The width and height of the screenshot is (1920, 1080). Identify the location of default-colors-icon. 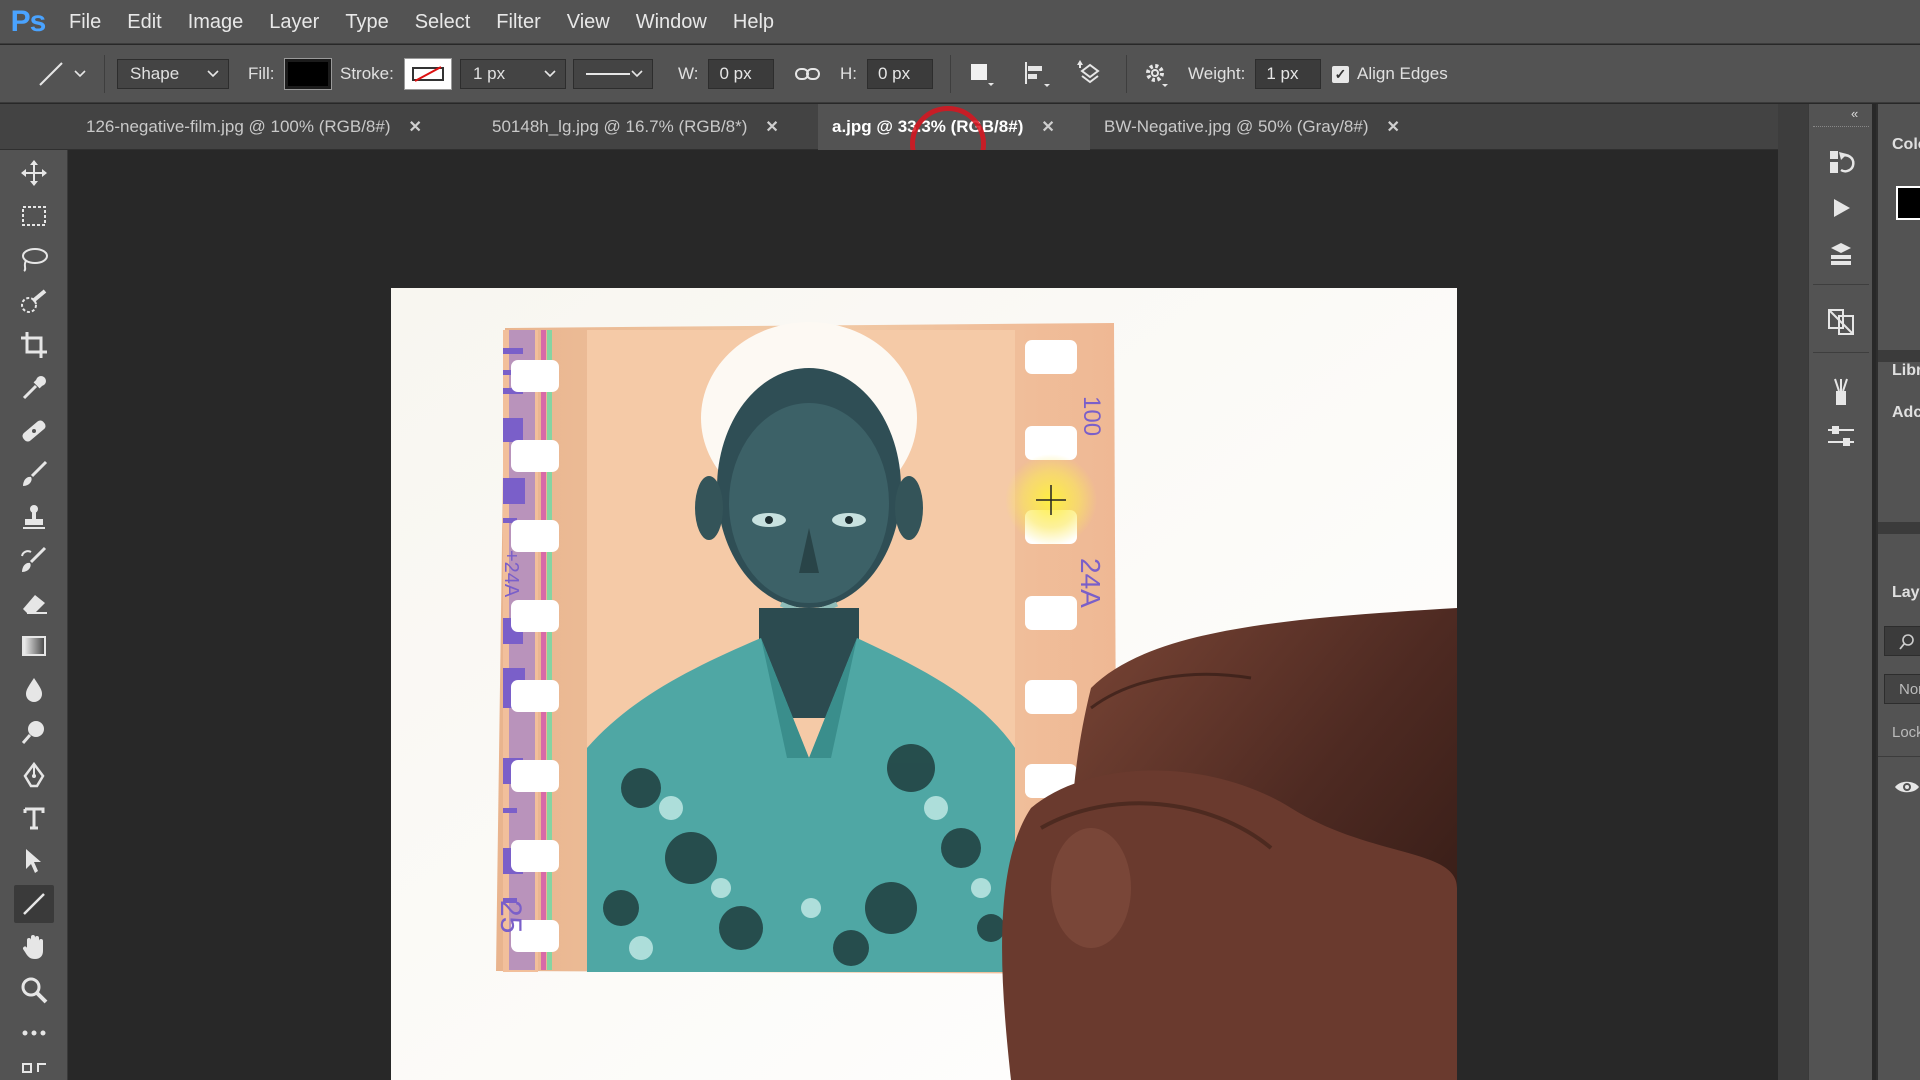
(34, 1068).